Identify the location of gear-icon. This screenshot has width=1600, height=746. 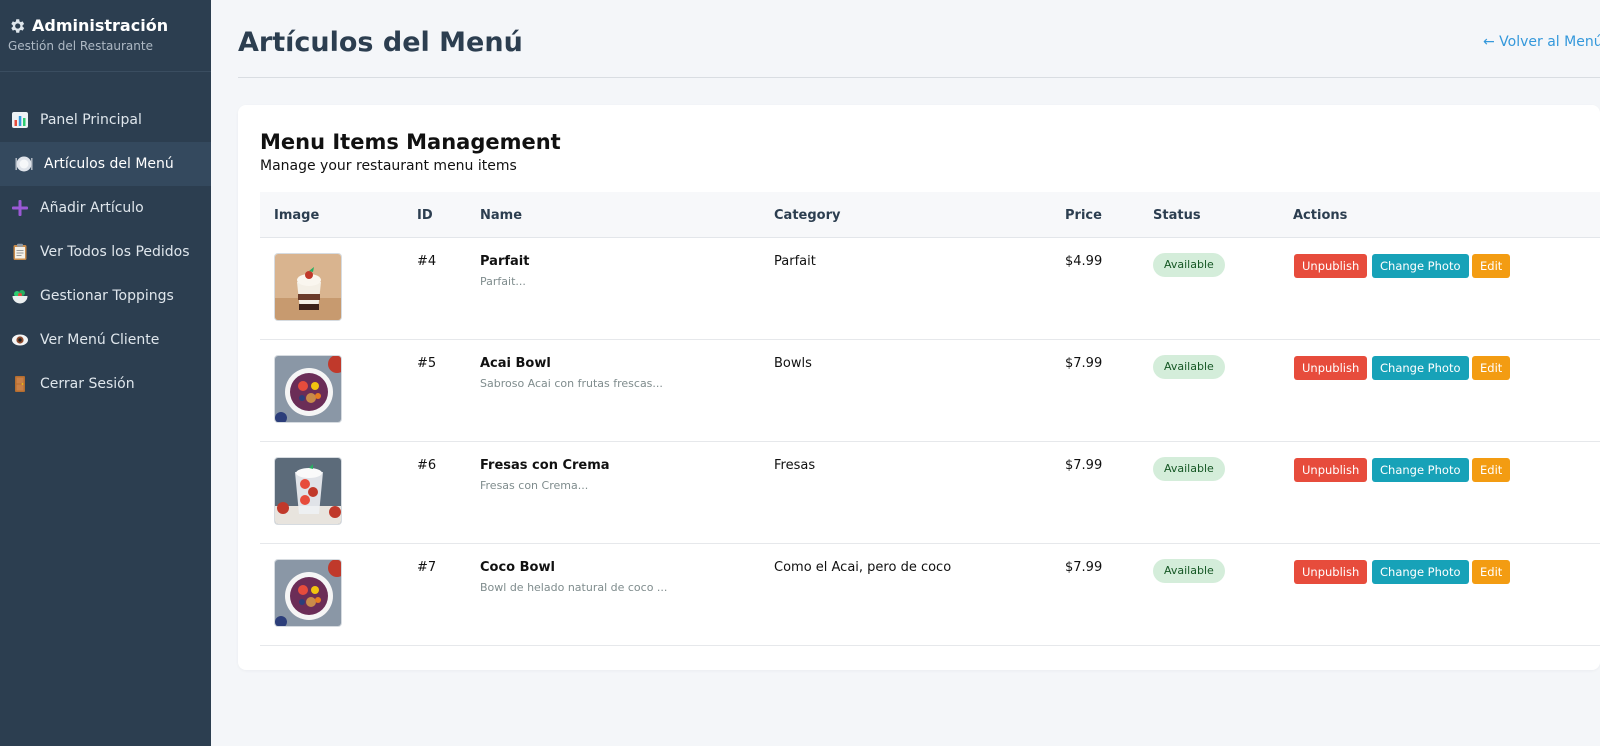
(17, 26).